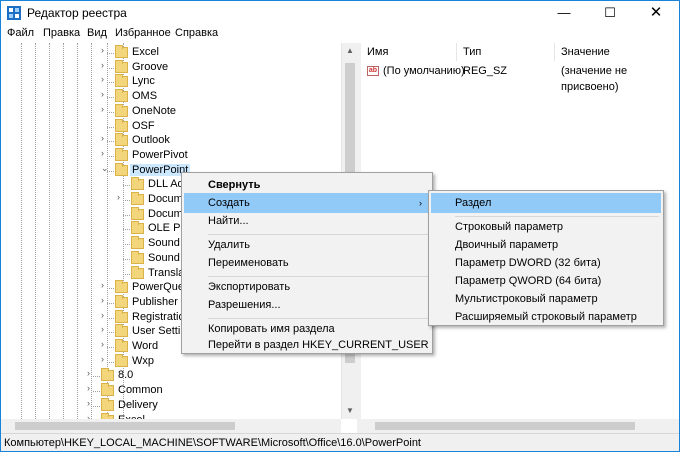  I want to click on close-button: ✕, so click(656, 13).